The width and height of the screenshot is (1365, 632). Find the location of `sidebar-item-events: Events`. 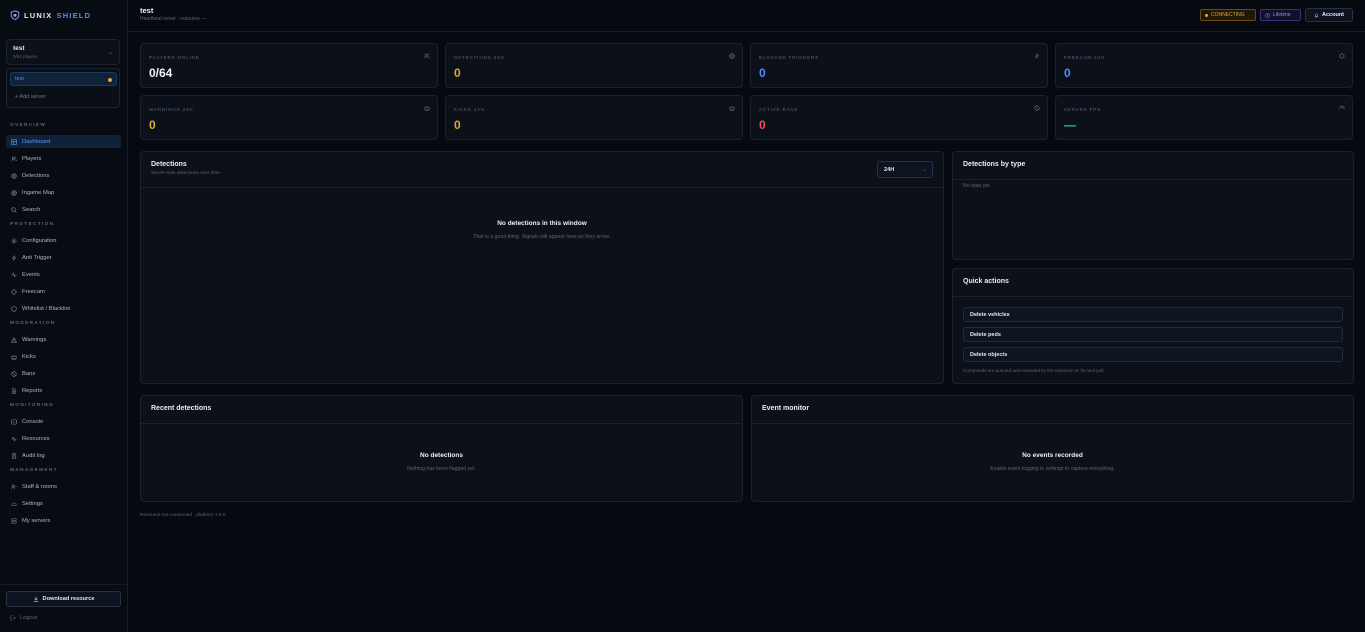

sidebar-item-events: Events is located at coordinates (63, 274).